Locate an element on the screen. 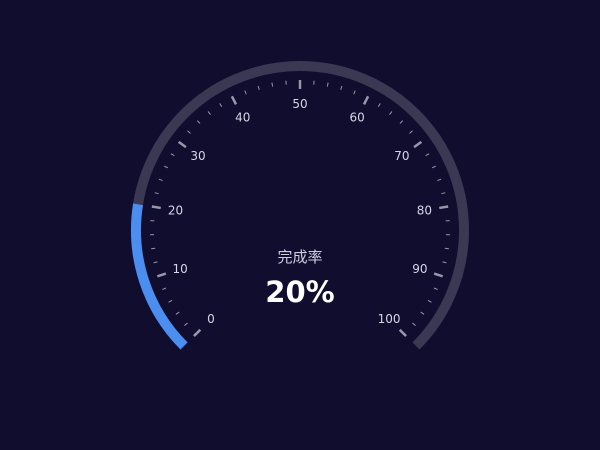  gauge-tick-label: 90 is located at coordinates (419, 269).